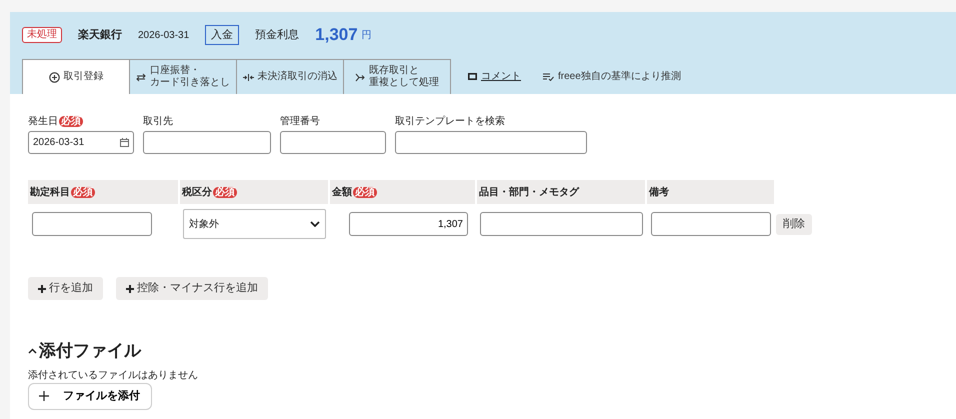  What do you see at coordinates (50, 192) in the screenshot?
I see `column-header: 勘定科目` at bounding box center [50, 192].